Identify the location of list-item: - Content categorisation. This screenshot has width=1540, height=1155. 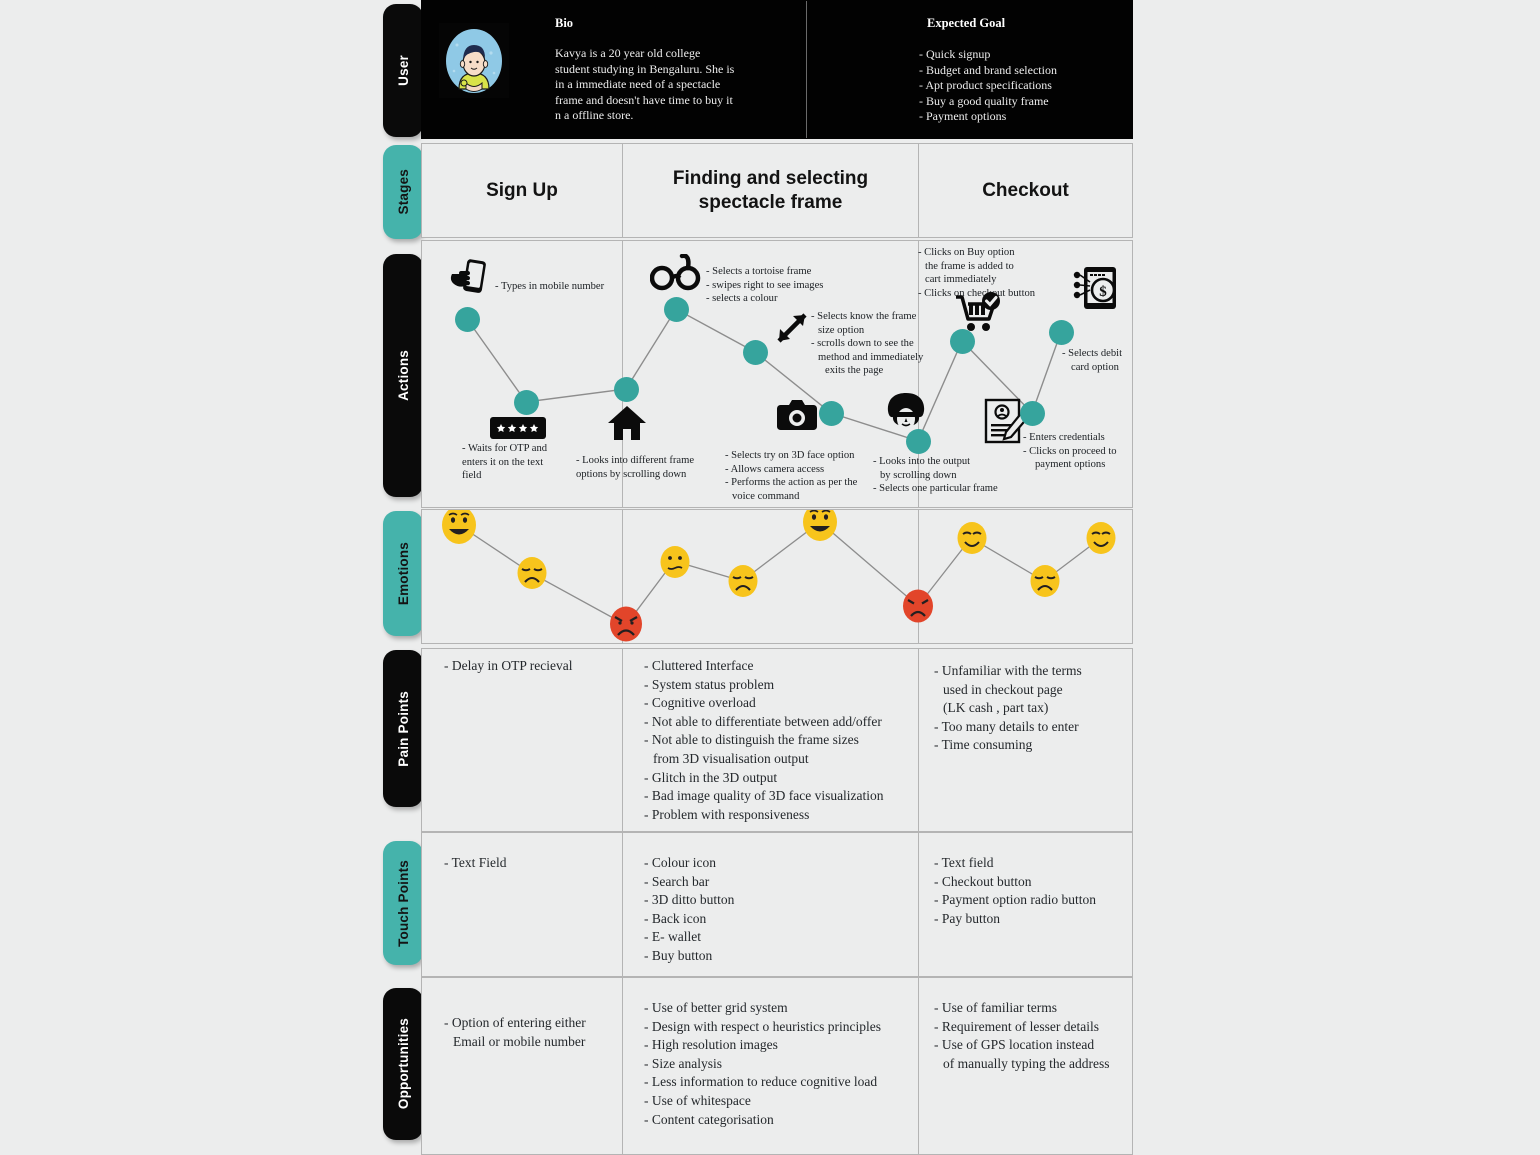
(709, 1119).